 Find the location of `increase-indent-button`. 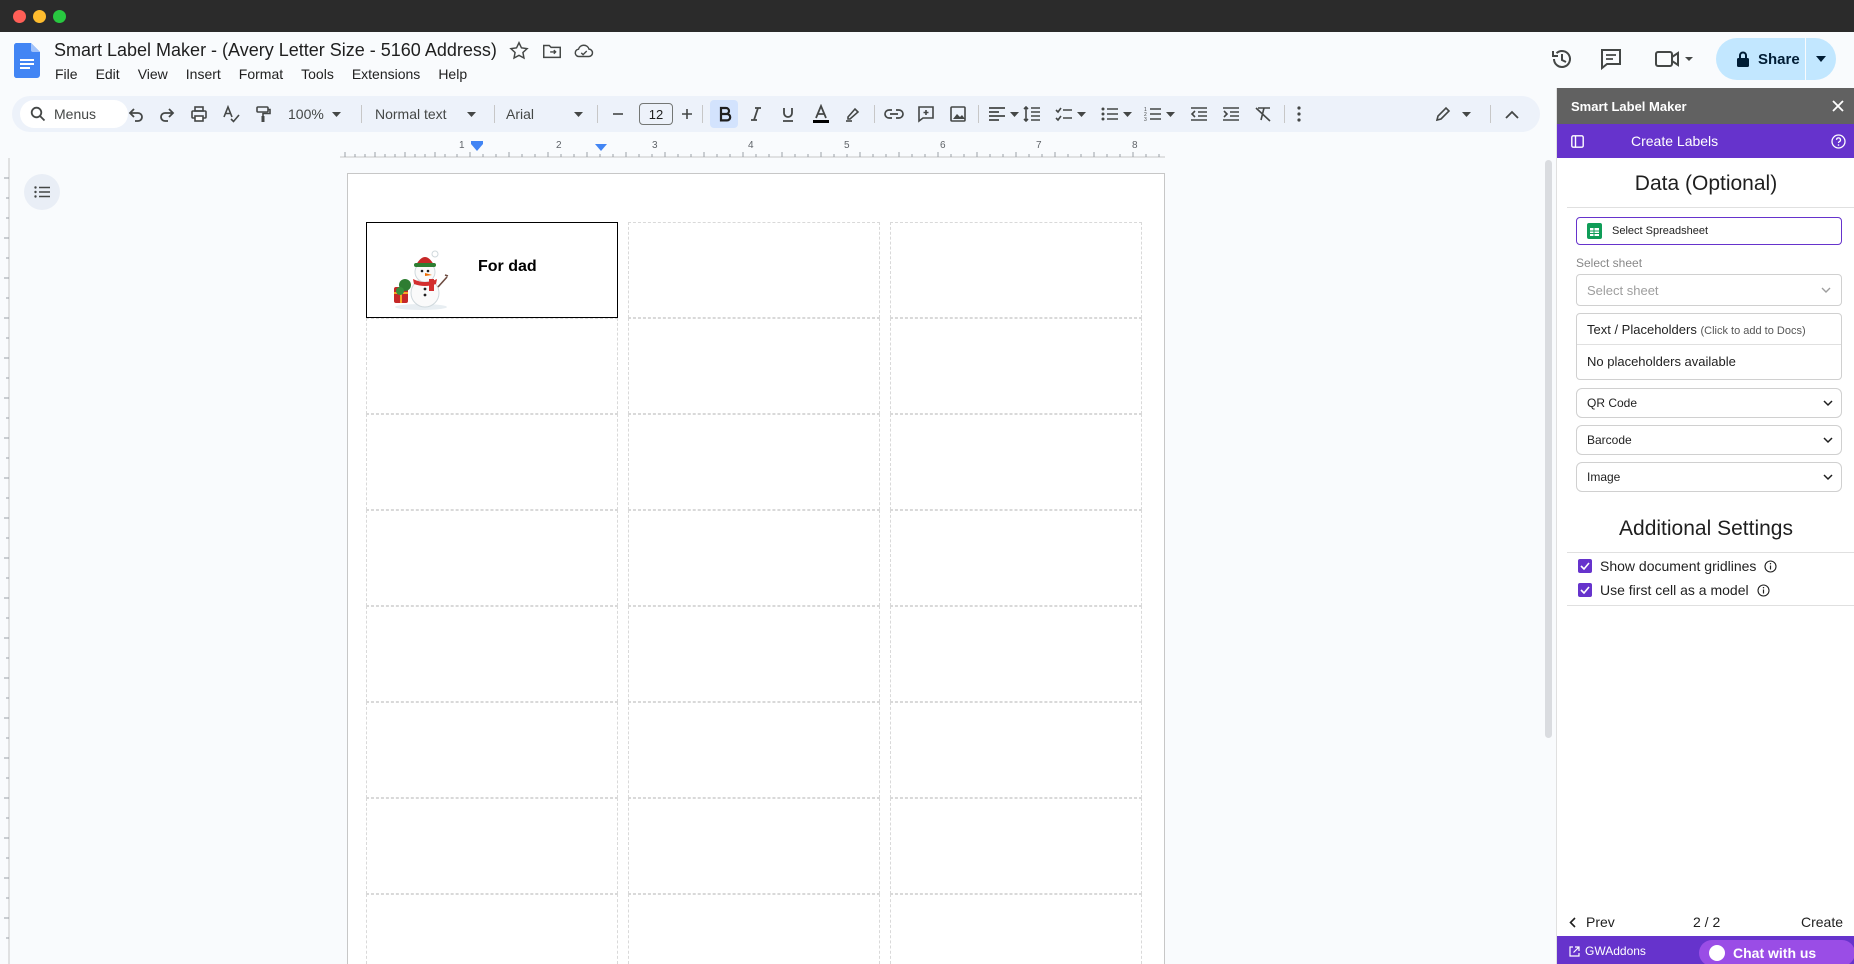

increase-indent-button is located at coordinates (1231, 114).